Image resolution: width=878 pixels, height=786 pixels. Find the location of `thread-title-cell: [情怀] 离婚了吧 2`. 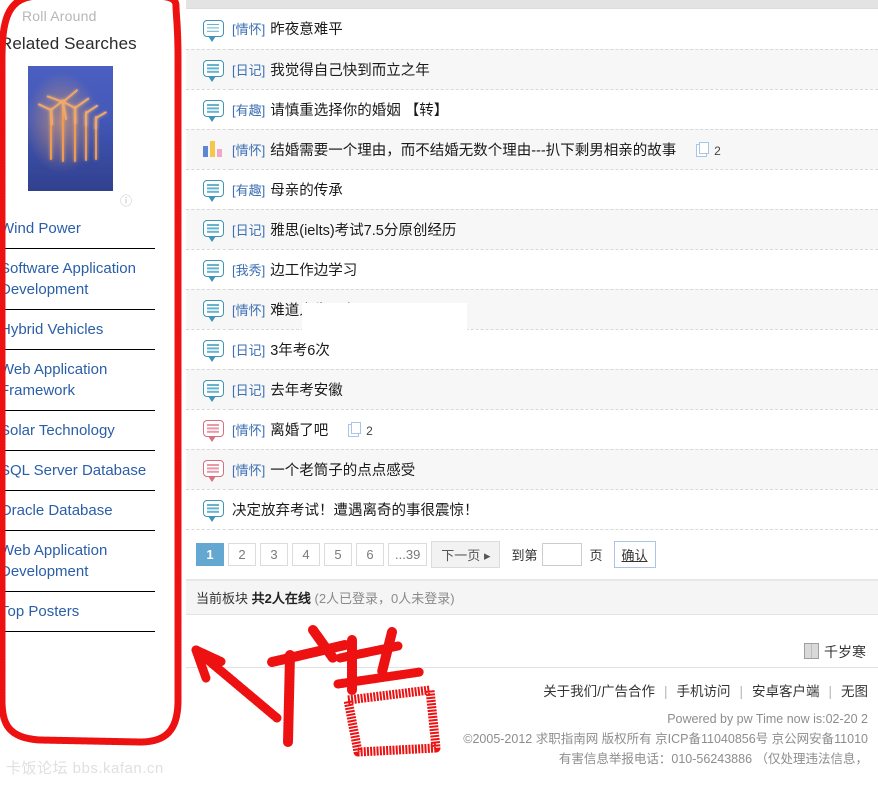

thread-title-cell: [情怀] 离婚了吧 2 is located at coordinates (554, 429).